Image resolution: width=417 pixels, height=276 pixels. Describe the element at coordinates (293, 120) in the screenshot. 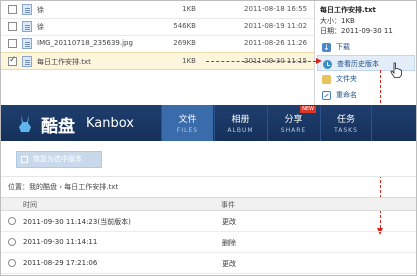

I see `tab-label: 分享` at that location.